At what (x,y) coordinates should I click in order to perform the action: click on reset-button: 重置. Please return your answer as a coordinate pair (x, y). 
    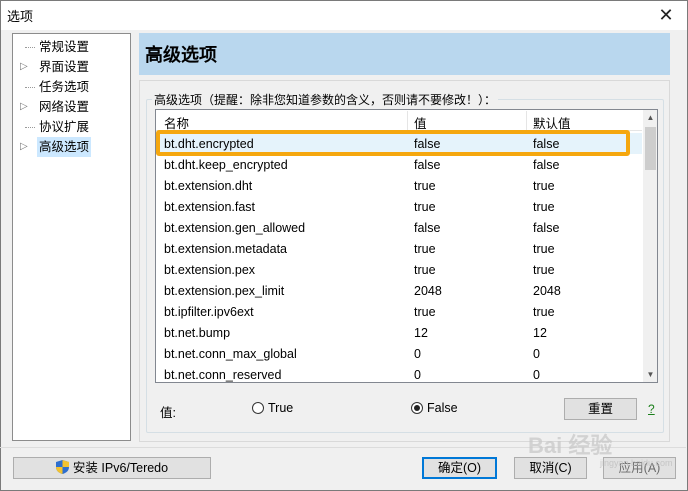
    Looking at the image, I should click on (600, 409).